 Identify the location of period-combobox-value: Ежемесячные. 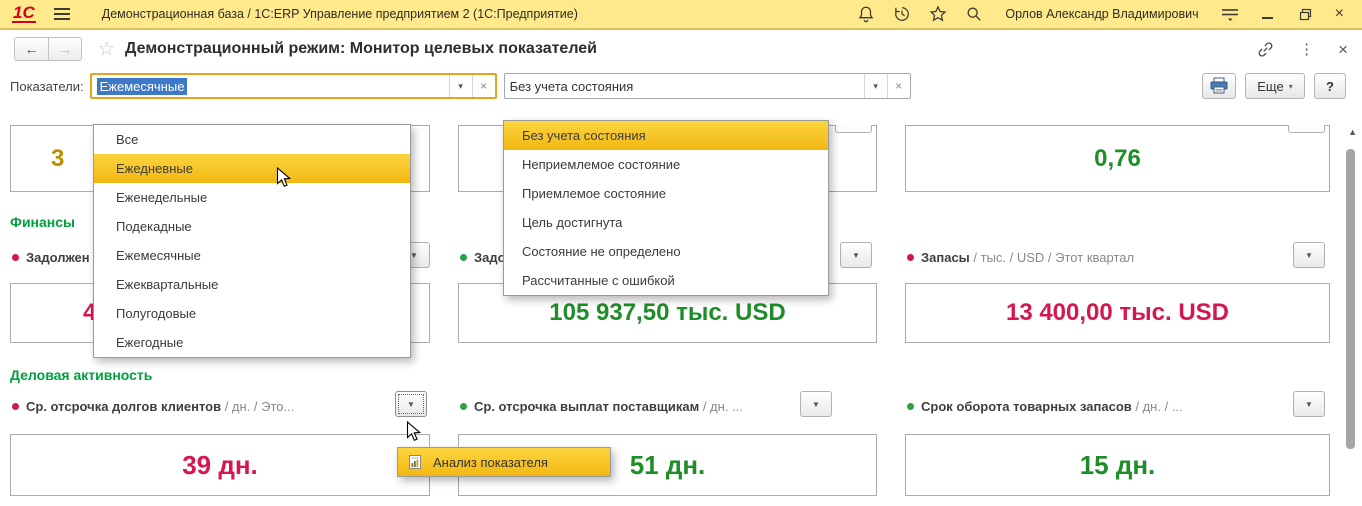
(270, 86).